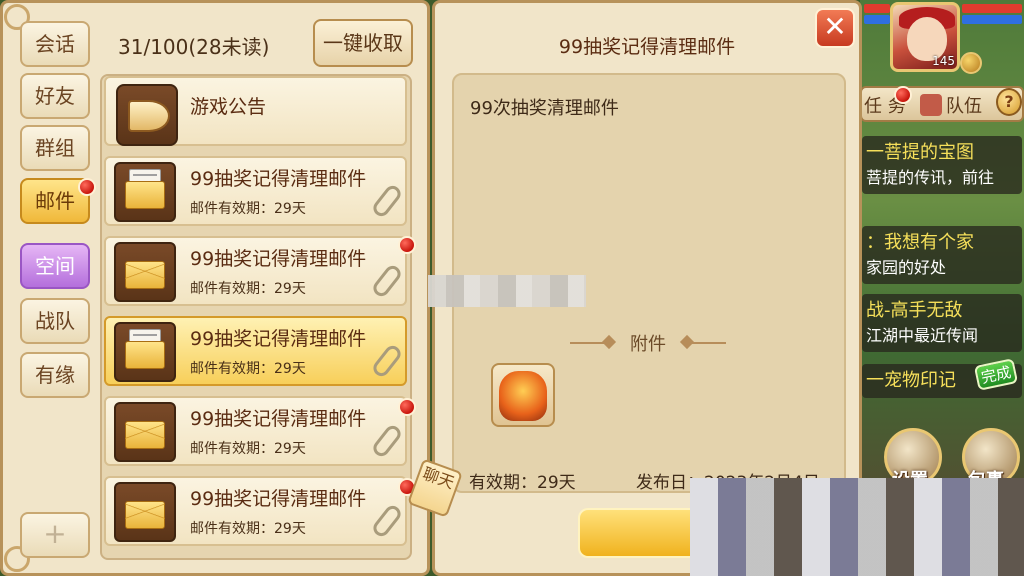 The height and width of the screenshot is (576, 1024). I want to click on list-item-selected: 99抽奖记得清理邮件 邮件有效期：29天, so click(255, 351).